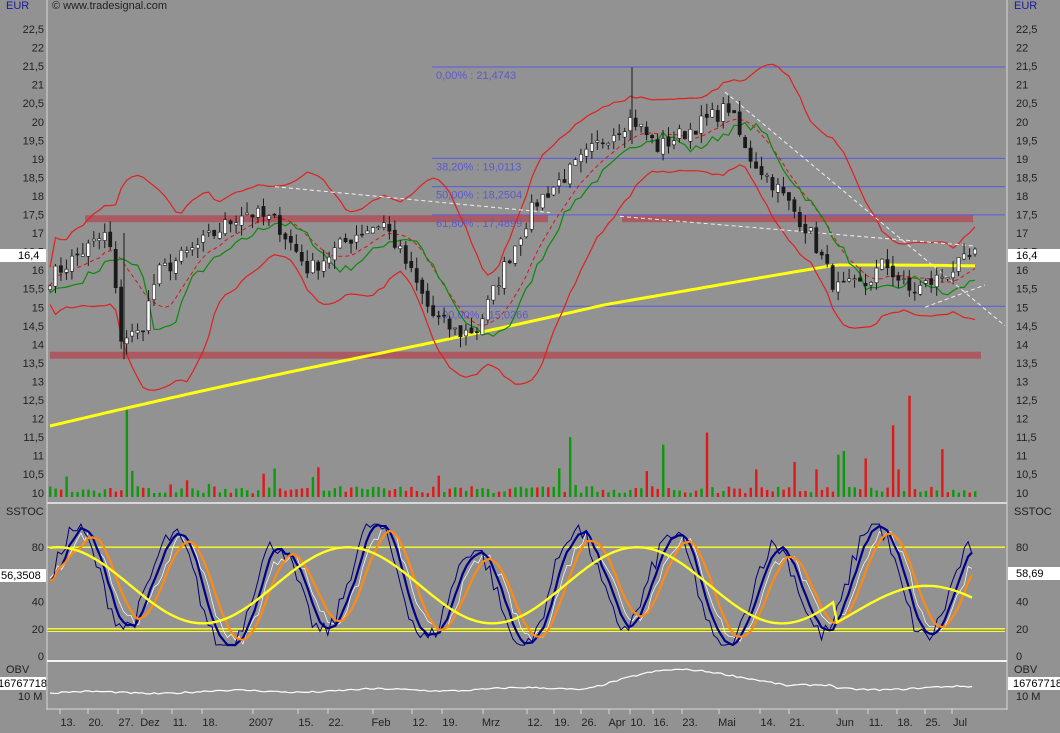 The height and width of the screenshot is (733, 1060). I want to click on stoch-tick-left: 20, so click(38, 630).